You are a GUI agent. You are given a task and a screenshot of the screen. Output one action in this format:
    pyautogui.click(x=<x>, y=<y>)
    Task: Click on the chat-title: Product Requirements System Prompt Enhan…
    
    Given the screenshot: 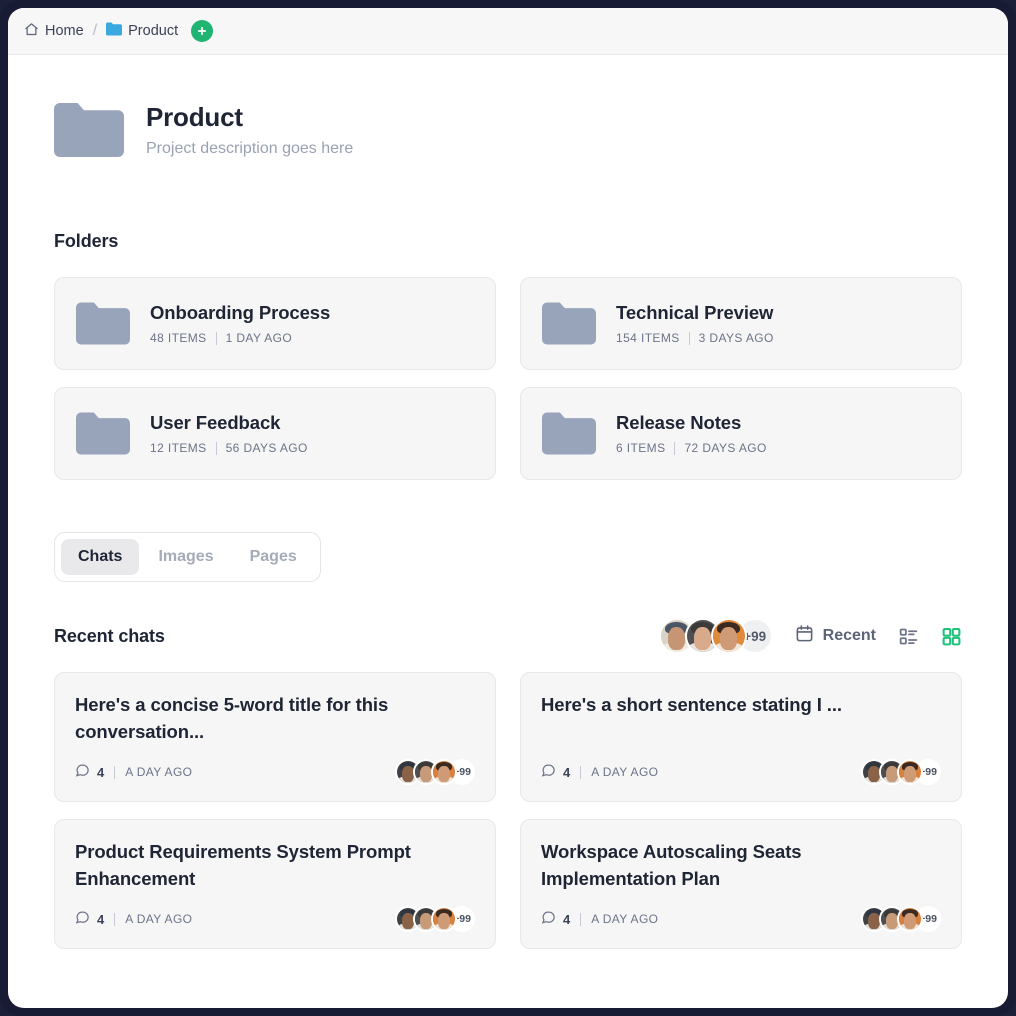 What is the action you would take?
    pyautogui.click(x=243, y=865)
    